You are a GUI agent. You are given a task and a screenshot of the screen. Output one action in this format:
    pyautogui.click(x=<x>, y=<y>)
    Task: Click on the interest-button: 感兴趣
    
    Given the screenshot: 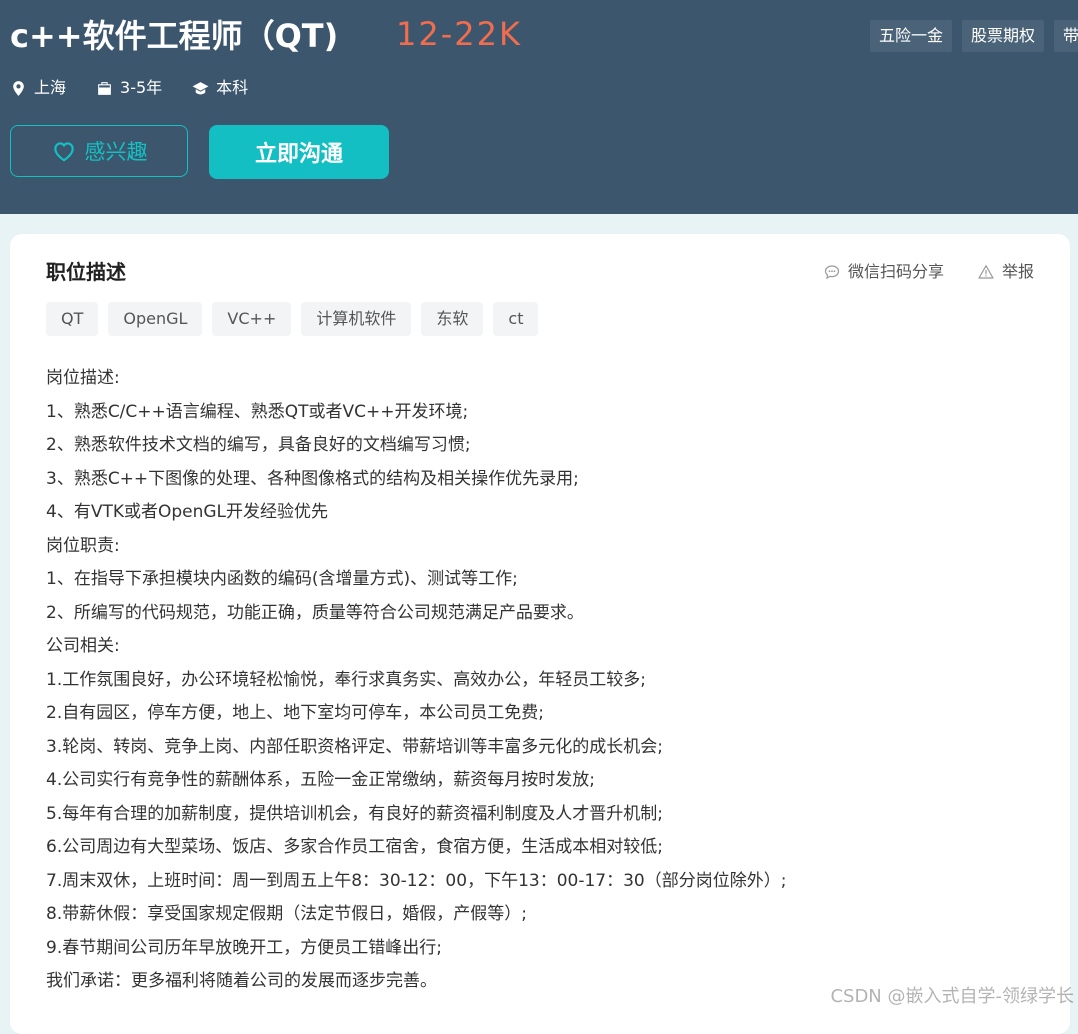 What is the action you would take?
    pyautogui.click(x=99, y=151)
    